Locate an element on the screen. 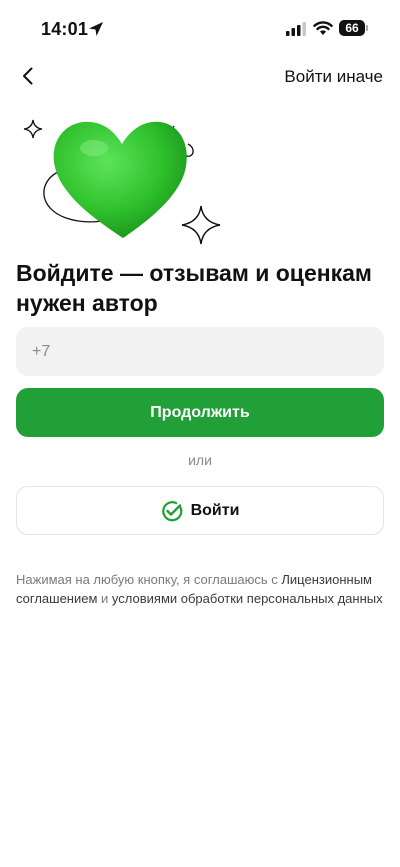  location-arrow-icon is located at coordinates (96, 29).